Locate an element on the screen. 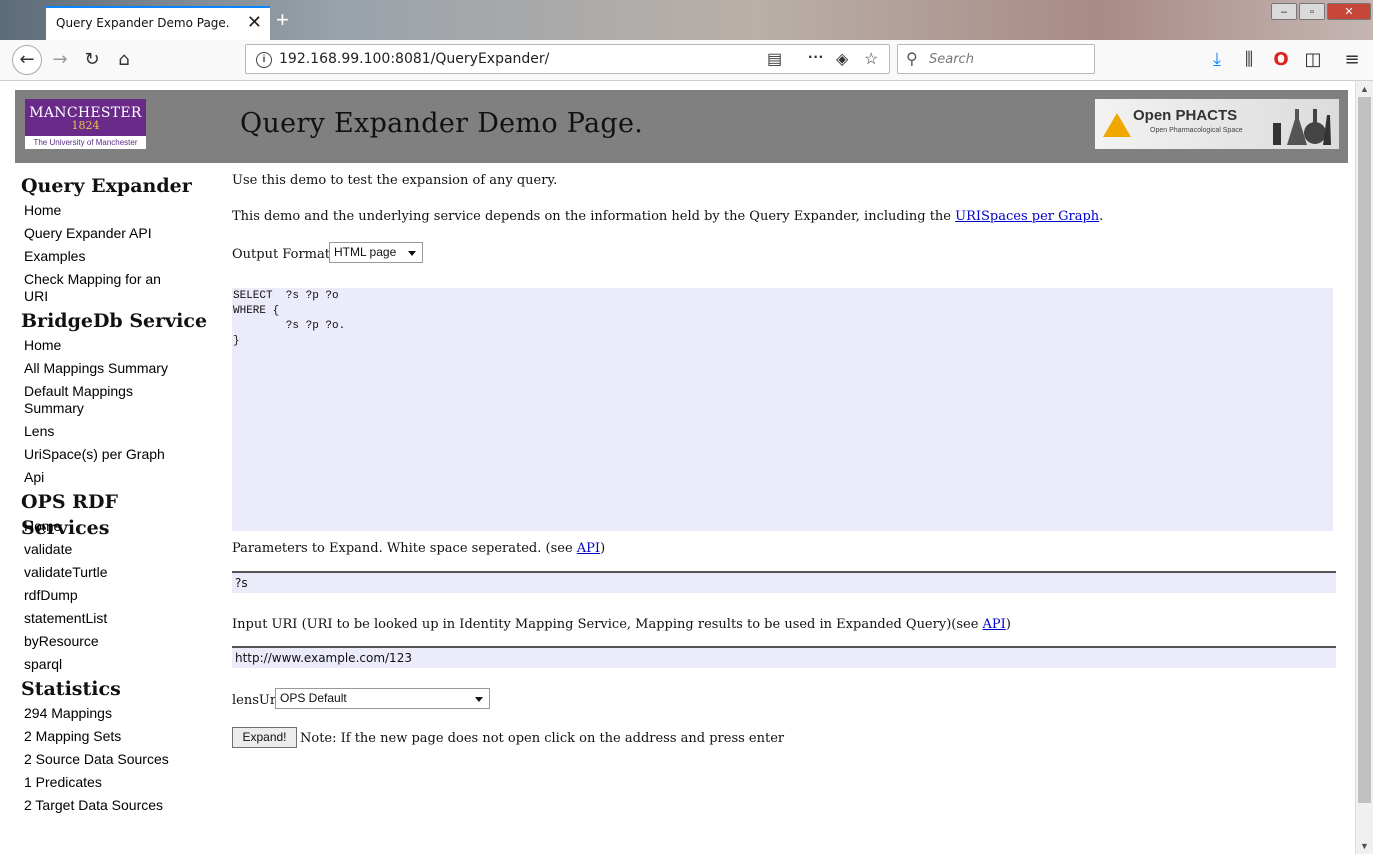 This screenshot has height=854, width=1373. search-input: Search is located at coordinates (951, 59).